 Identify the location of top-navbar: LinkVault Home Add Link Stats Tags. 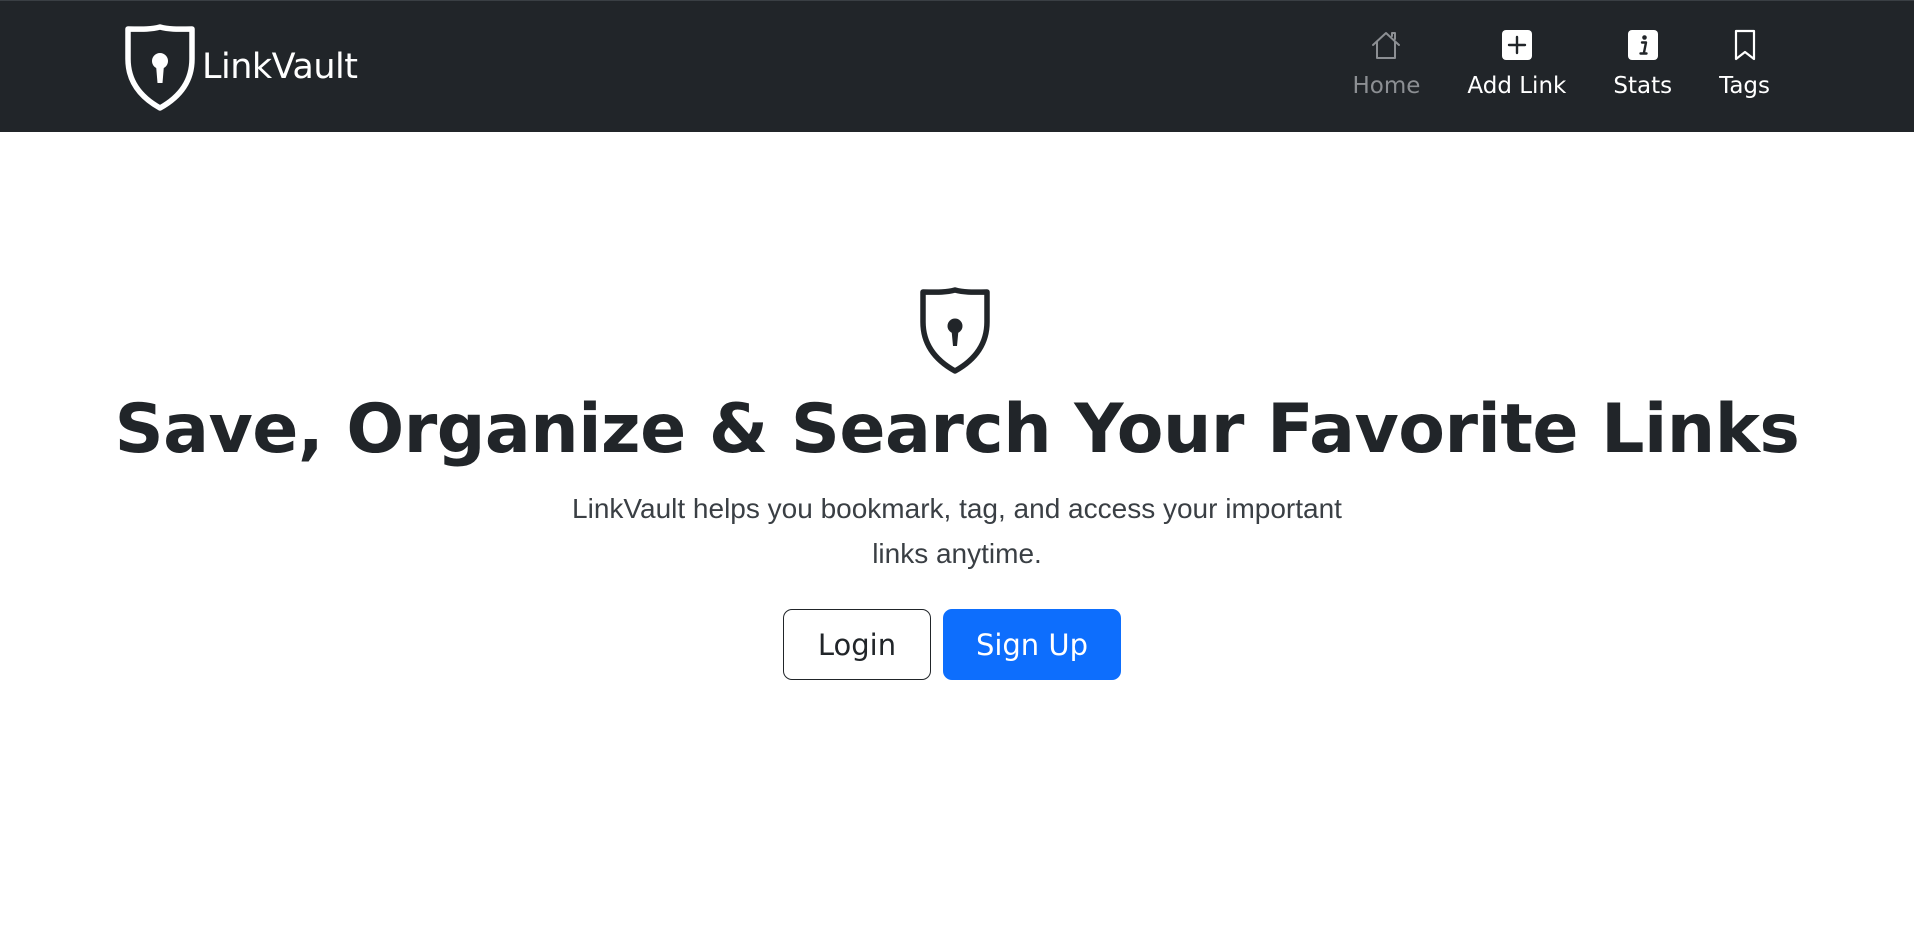
(957, 66).